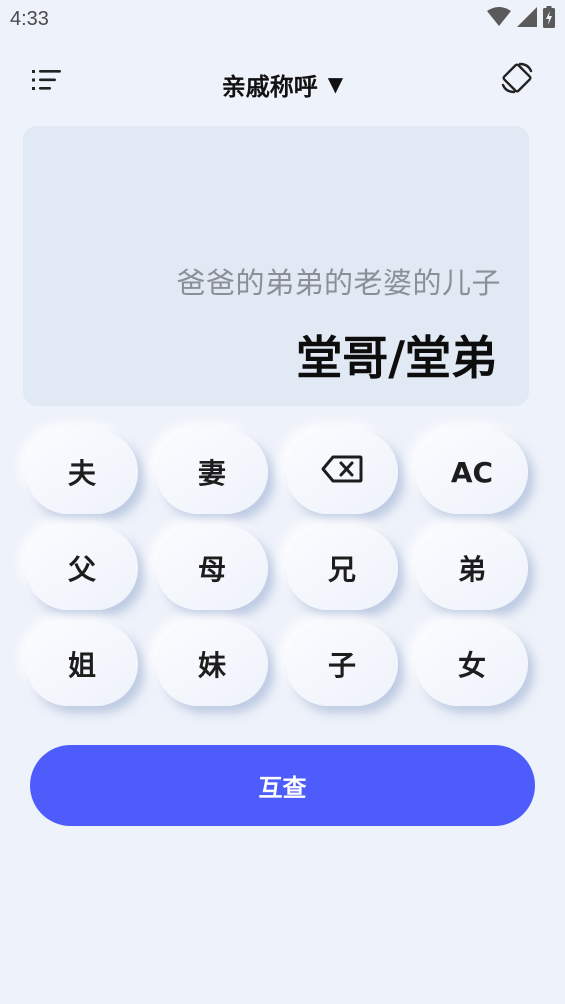 This screenshot has height=1004, width=565. I want to click on key-label: 子, so click(341, 665).